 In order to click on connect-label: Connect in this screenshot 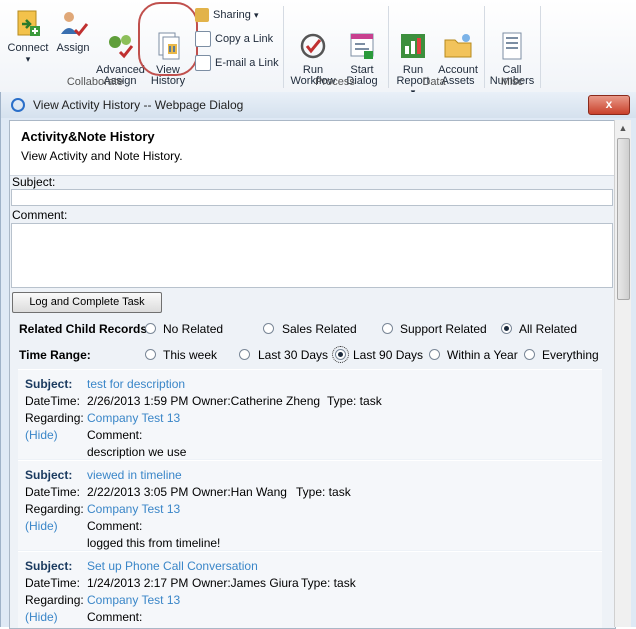, I will do `click(28, 48)`.